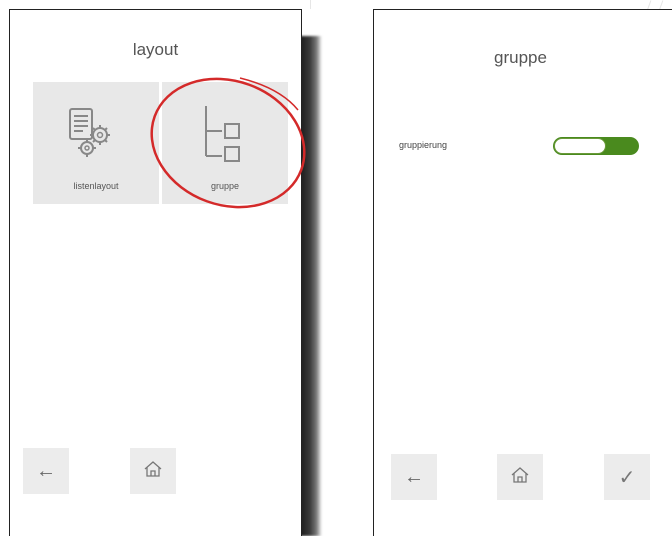  I want to click on document-gears-icon, so click(92, 134).